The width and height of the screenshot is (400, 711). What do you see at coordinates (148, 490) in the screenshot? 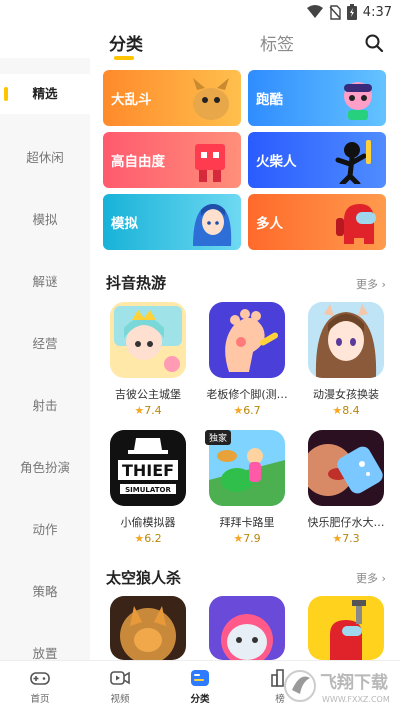
I see `svg-text: SIMULATOR` at bounding box center [148, 490].